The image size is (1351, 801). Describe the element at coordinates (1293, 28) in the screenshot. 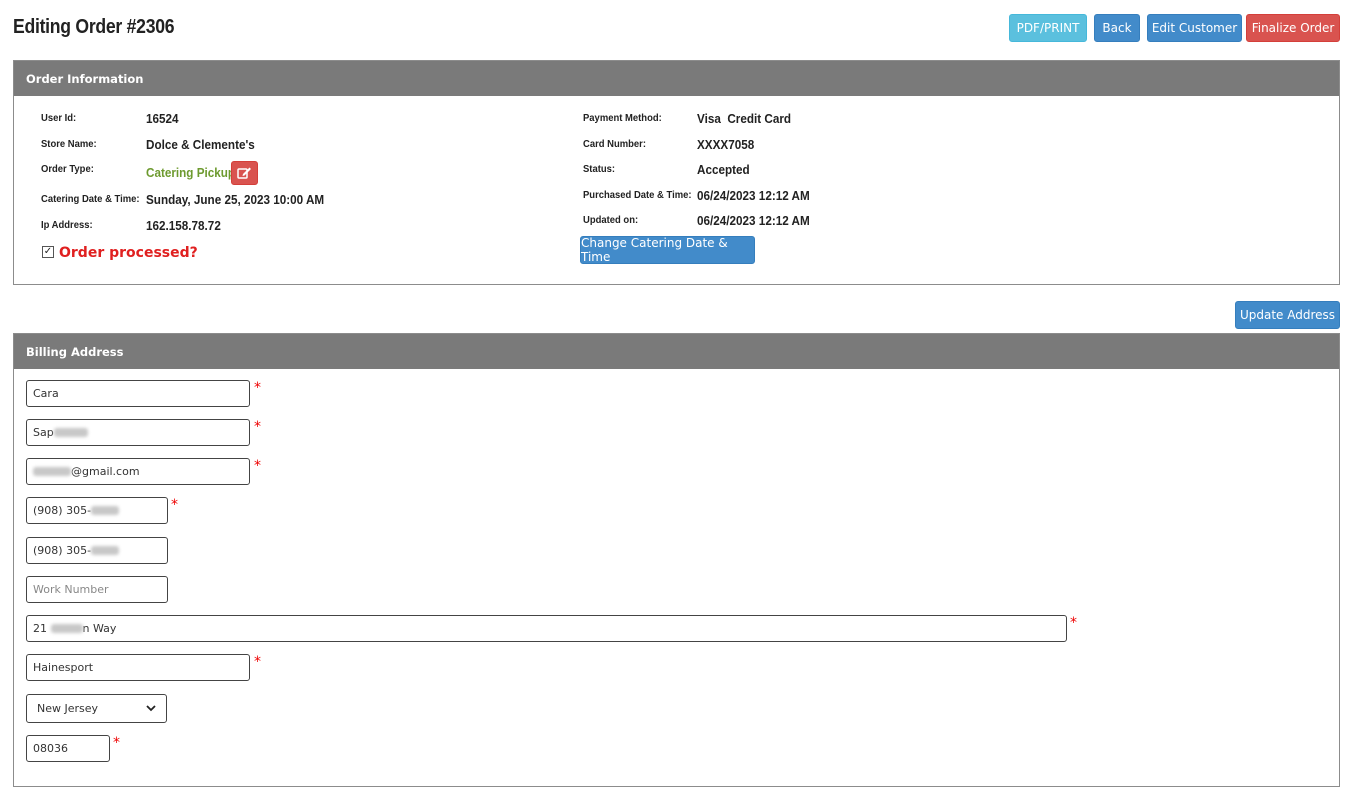

I see `finalize-order-button: Finalize Order` at that location.